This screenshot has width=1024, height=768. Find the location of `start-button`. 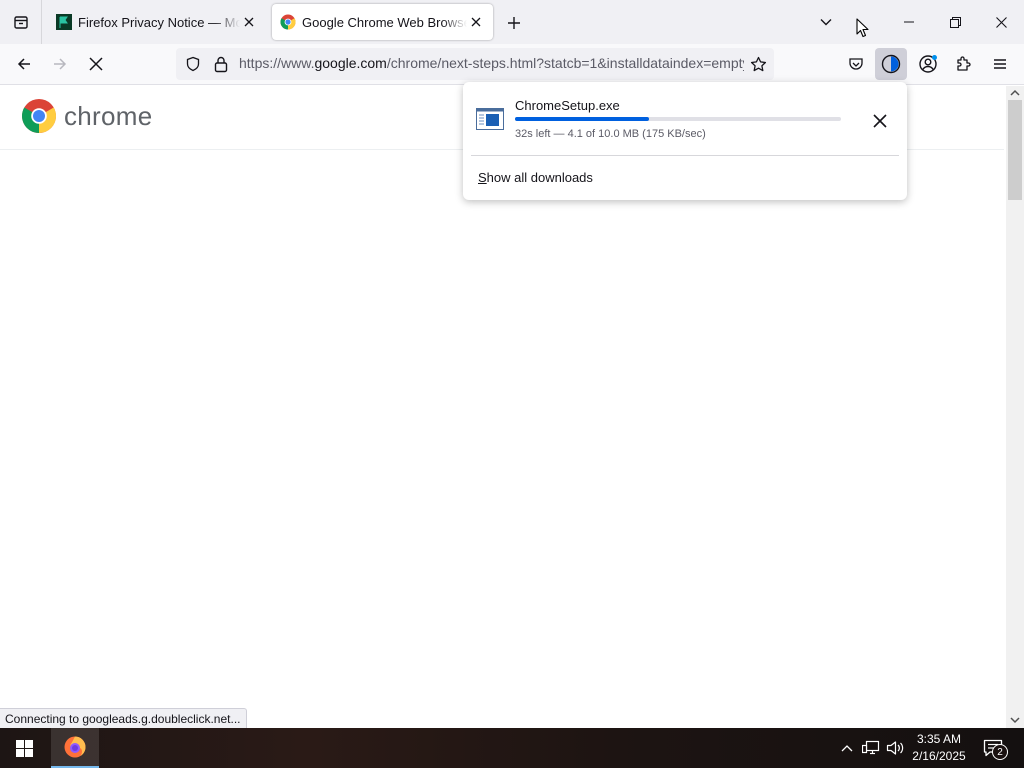

start-button is located at coordinates (24, 748).